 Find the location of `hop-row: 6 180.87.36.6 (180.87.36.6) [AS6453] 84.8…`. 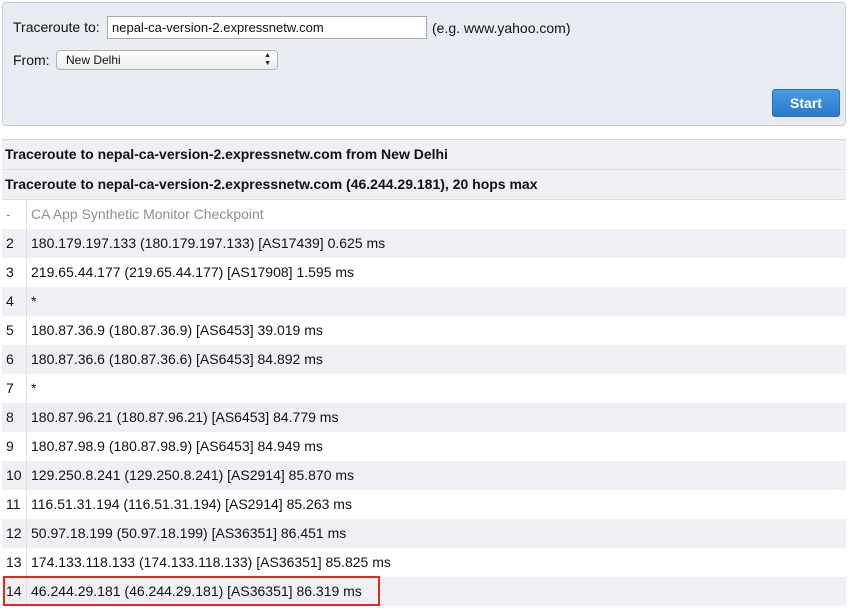

hop-row: 6 180.87.36.6 (180.87.36.6) [AS6453] 84.8… is located at coordinates (424, 359).